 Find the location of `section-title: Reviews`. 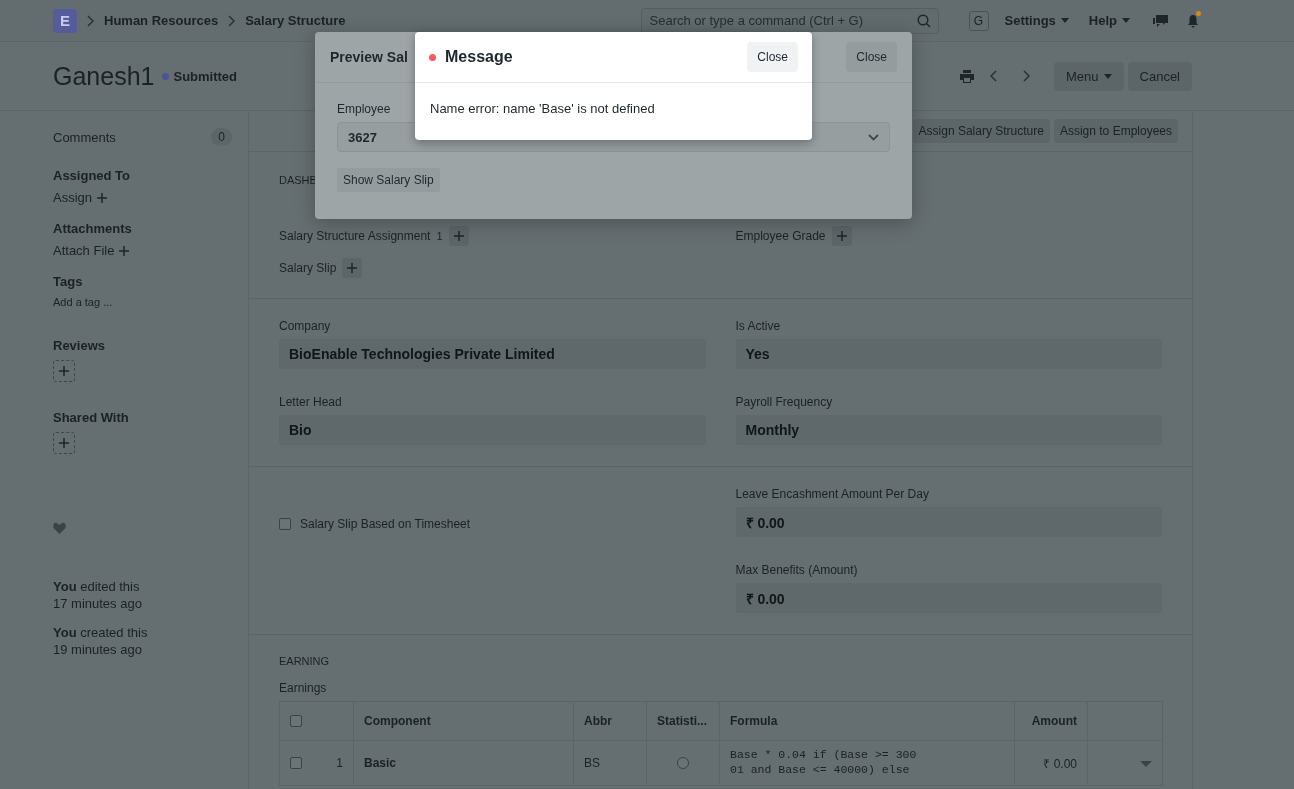

section-title: Reviews is located at coordinates (79, 345).